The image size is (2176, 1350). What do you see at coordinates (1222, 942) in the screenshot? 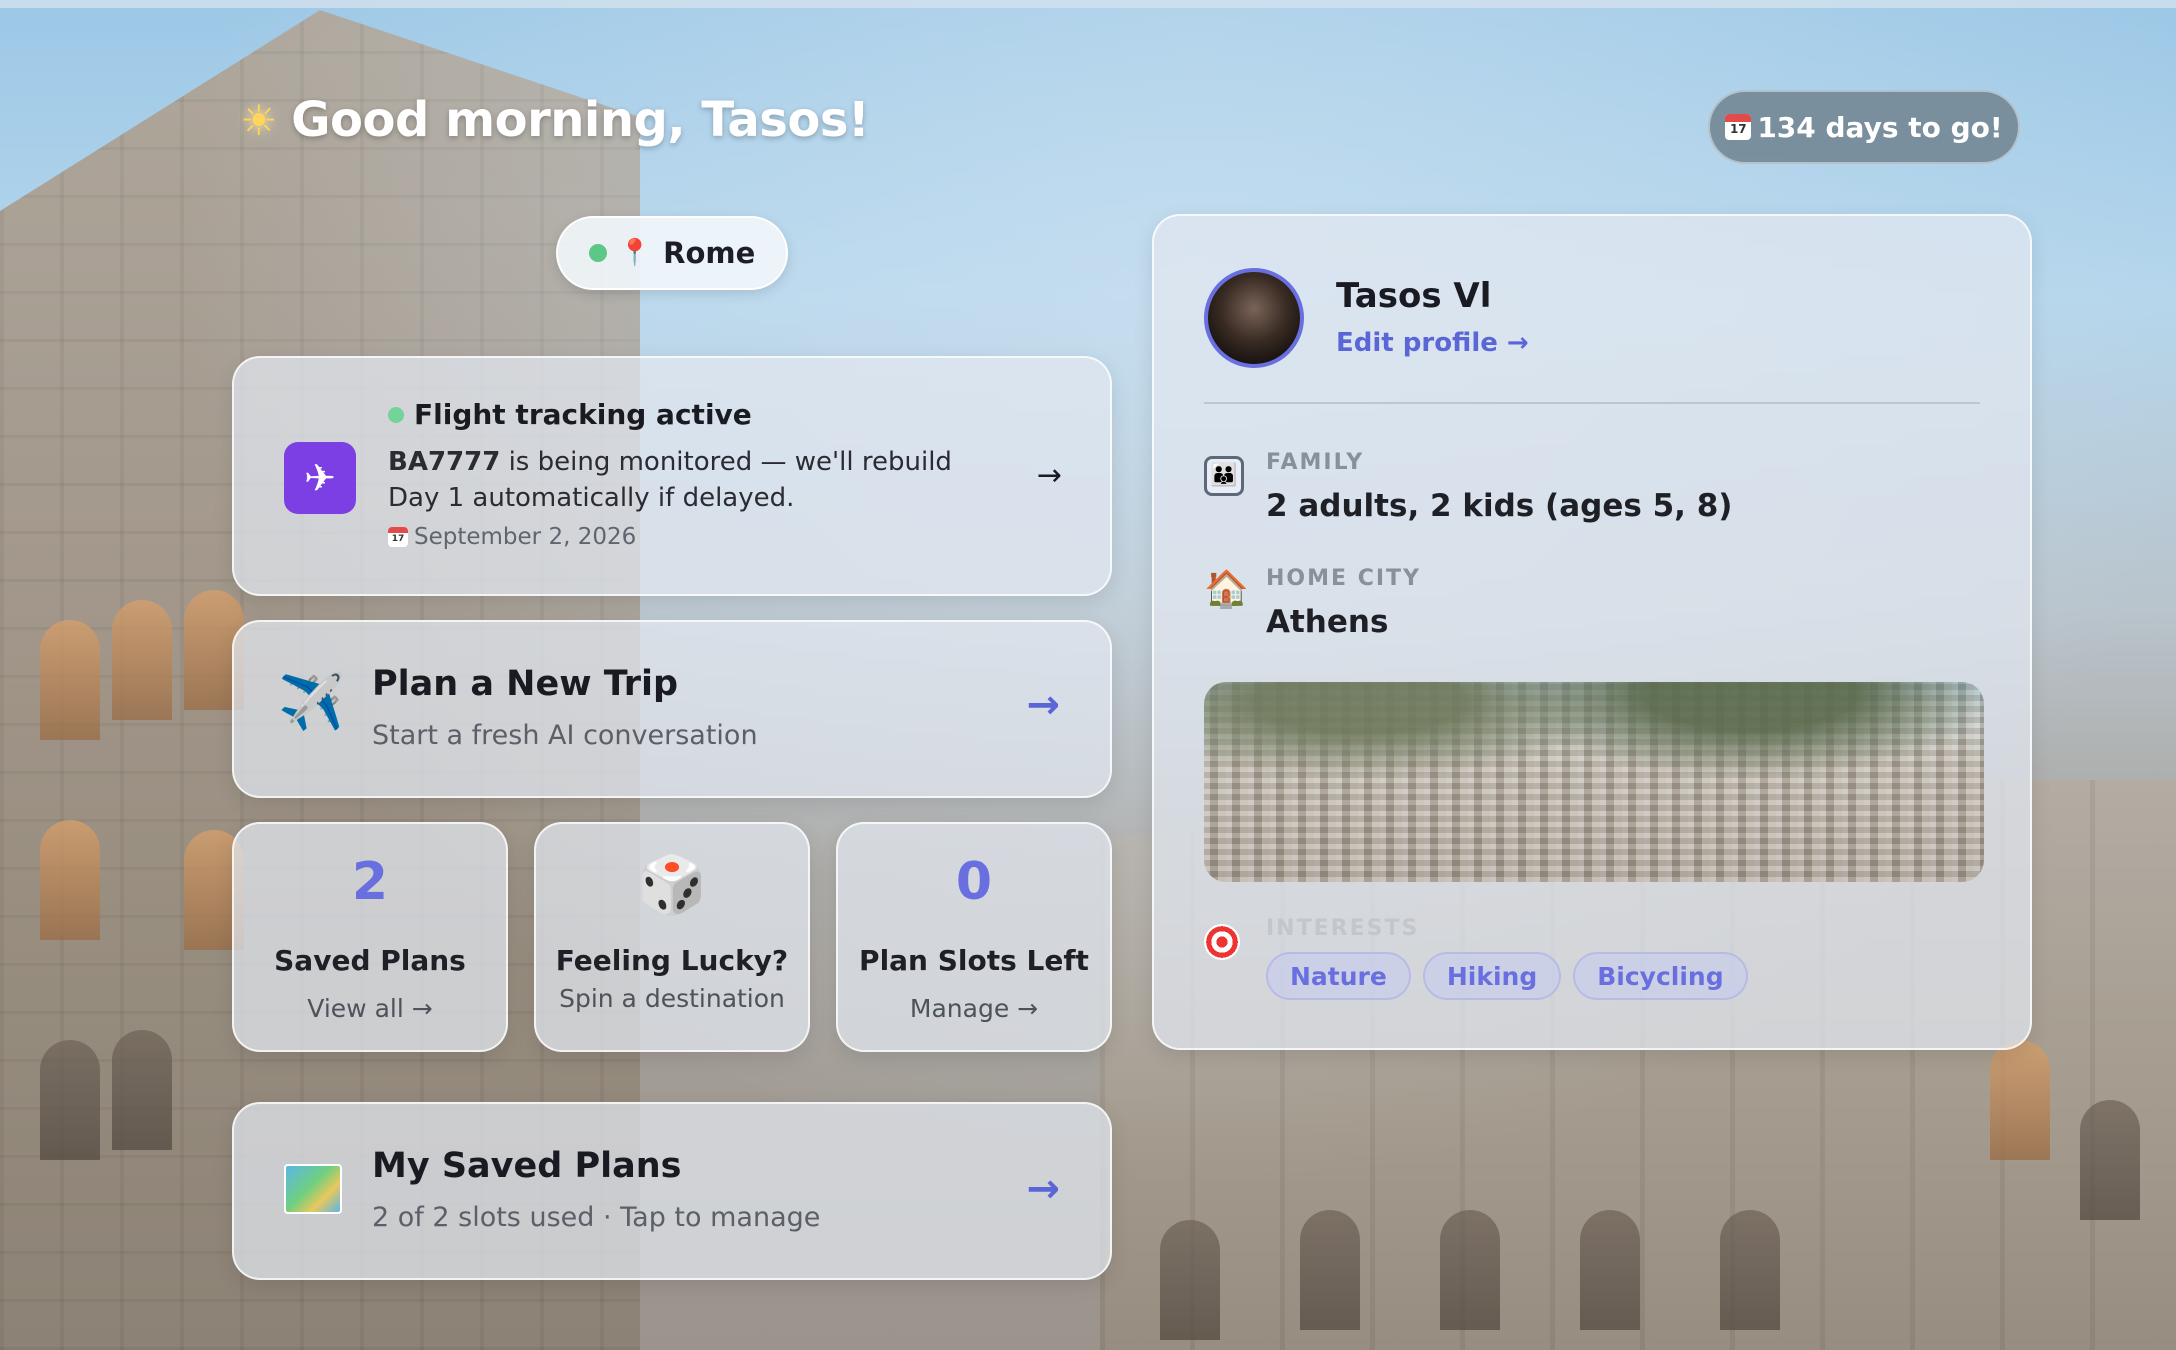
I see `target-icon` at bounding box center [1222, 942].